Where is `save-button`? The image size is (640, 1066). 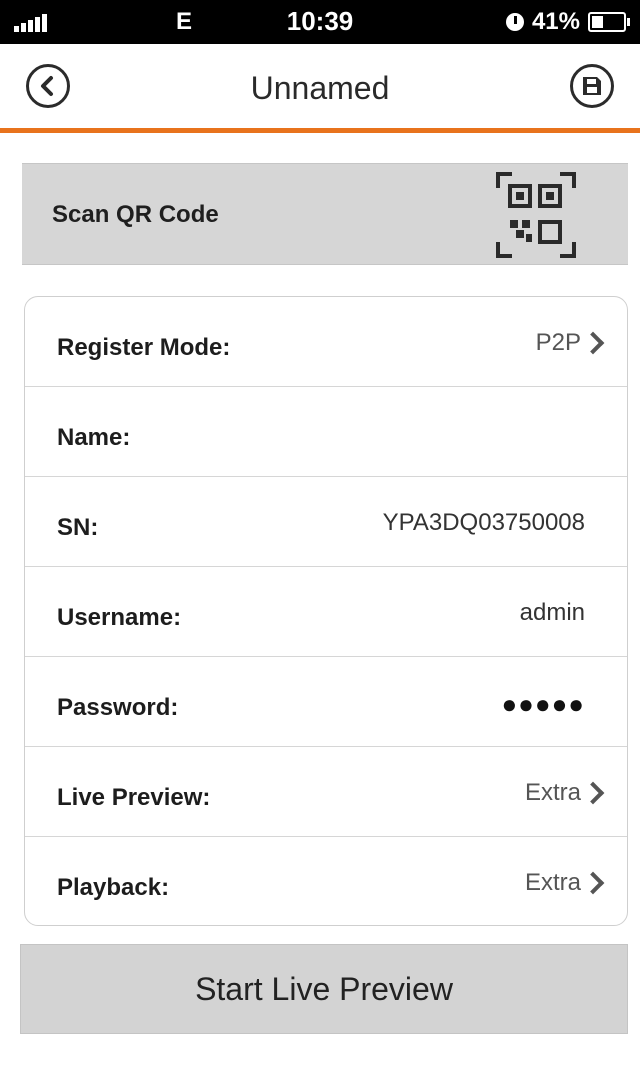
save-button is located at coordinates (592, 86).